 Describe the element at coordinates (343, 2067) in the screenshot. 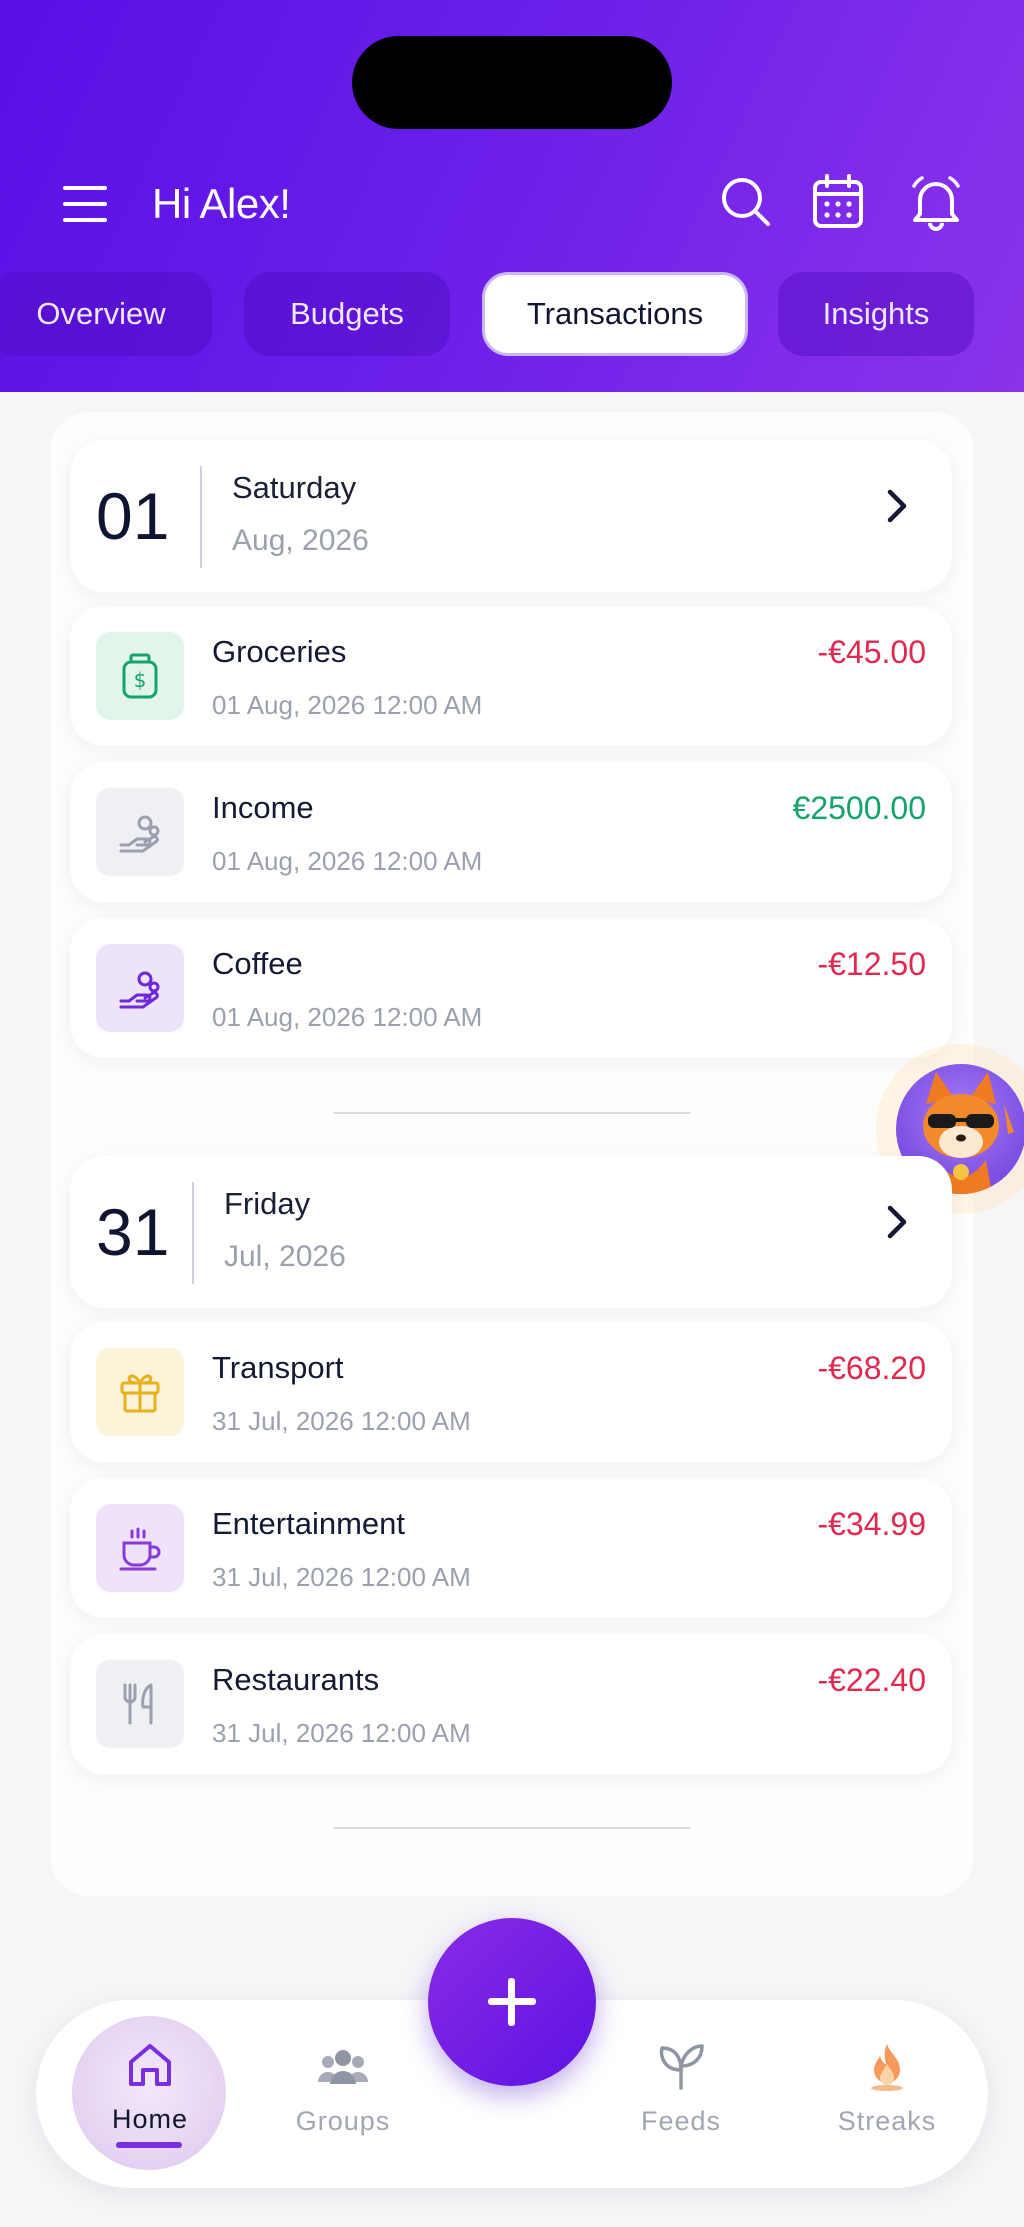

I see `users-icon` at that location.